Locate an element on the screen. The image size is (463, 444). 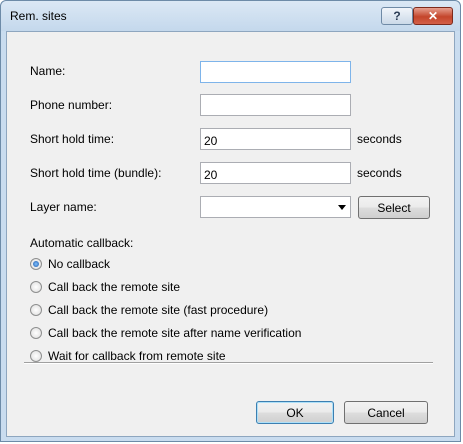
radio-no-callback: No callback is located at coordinates (70, 264).